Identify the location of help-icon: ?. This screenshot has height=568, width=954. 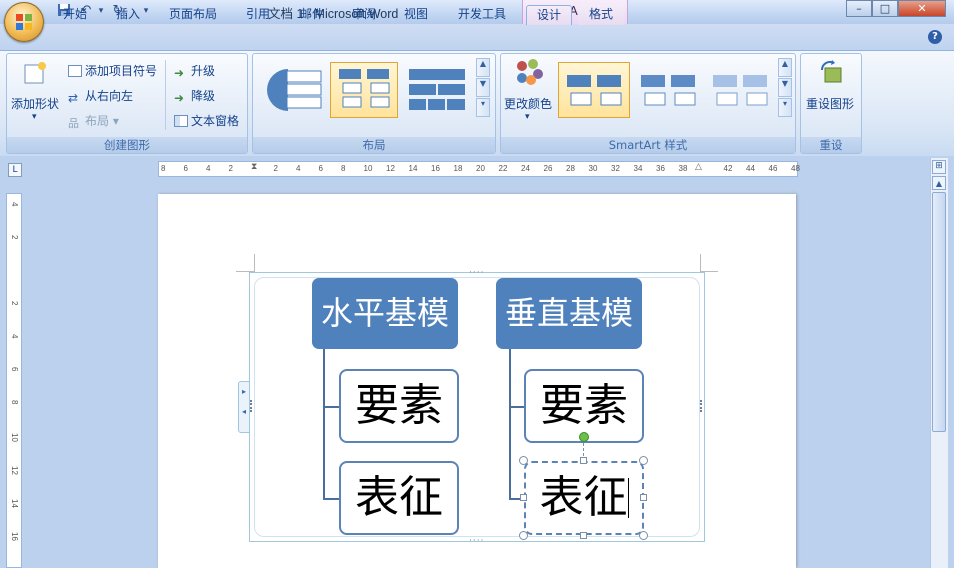
(935, 37).